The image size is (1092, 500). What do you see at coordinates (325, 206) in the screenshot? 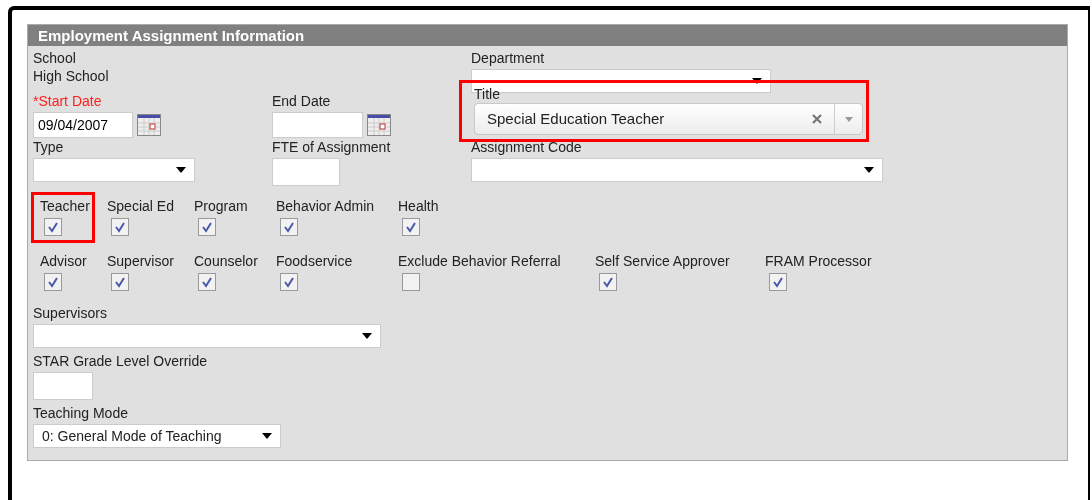
I see `checkbox-label: Behavior Admin` at bounding box center [325, 206].